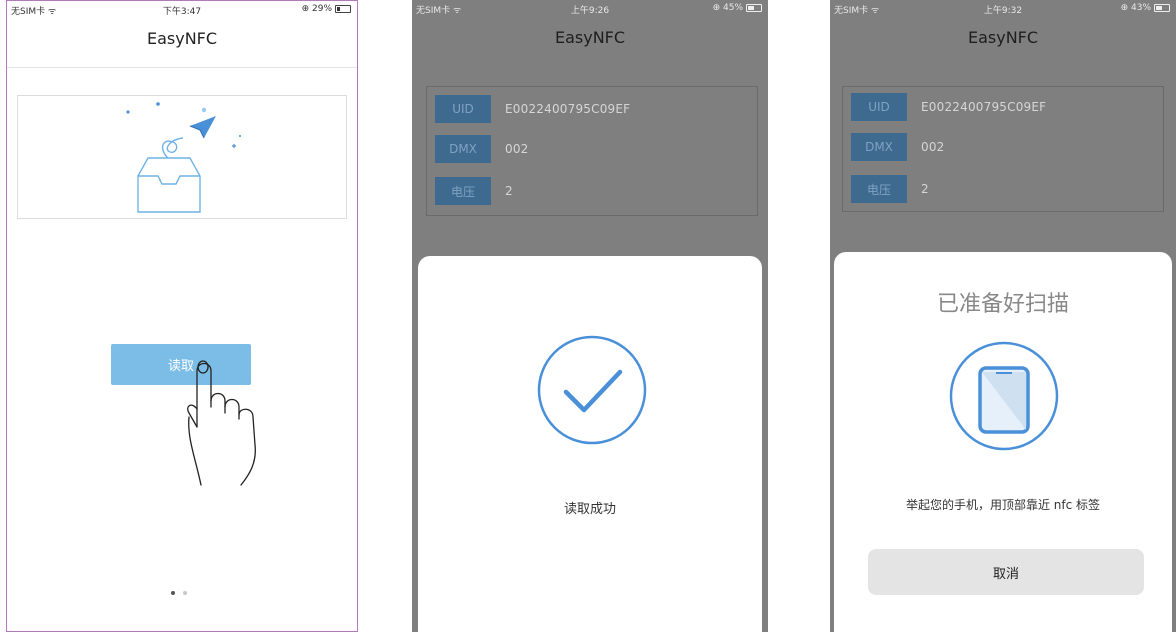 The width and height of the screenshot is (1176, 632). I want to click on ready-to-scan-title: 已准备好扫描, so click(1002, 304).